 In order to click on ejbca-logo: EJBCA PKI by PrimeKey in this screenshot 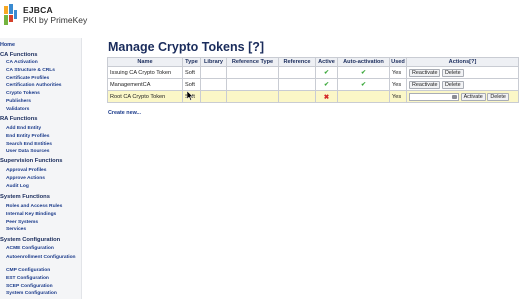, I will do `click(47, 15)`.